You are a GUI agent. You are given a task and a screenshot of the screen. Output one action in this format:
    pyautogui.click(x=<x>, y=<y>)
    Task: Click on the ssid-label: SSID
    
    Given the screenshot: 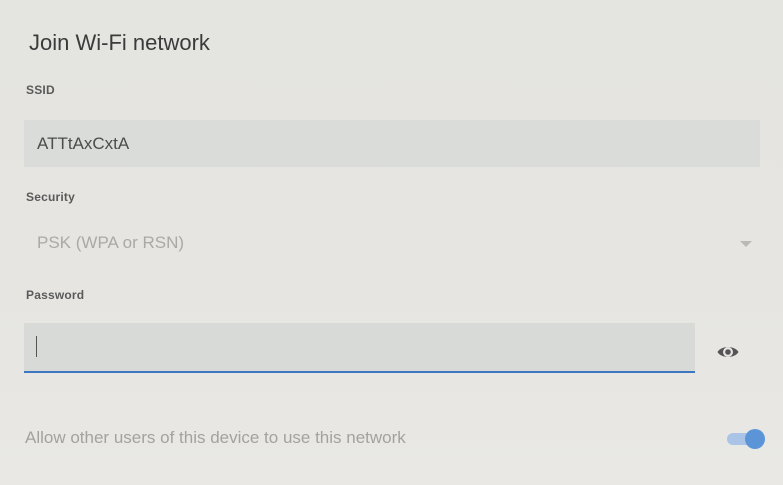 What is the action you would take?
    pyautogui.click(x=40, y=90)
    